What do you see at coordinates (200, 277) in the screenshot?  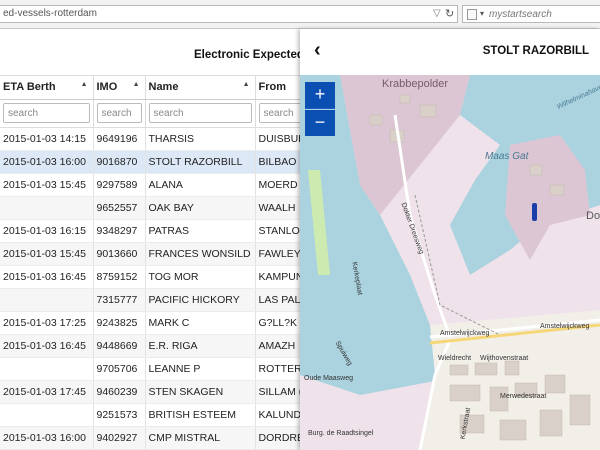 I see `name-cell: TOG MOR` at bounding box center [200, 277].